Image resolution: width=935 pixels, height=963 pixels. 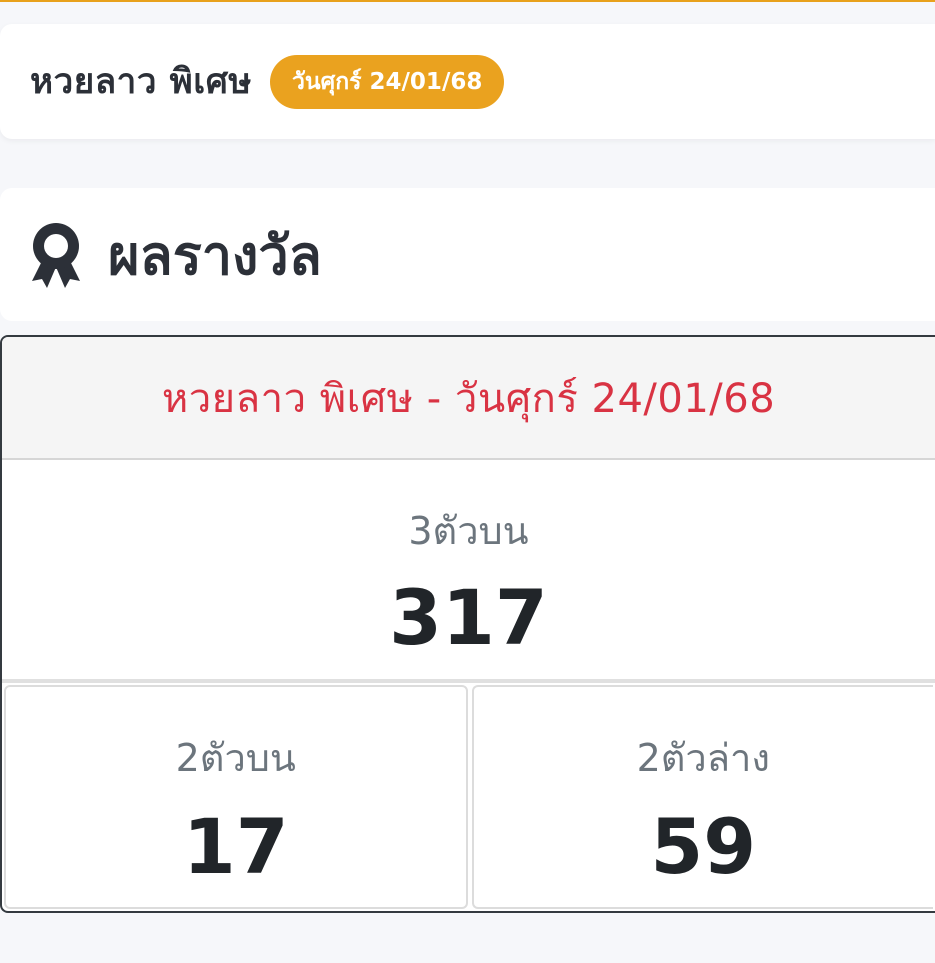 I want to click on two-top-prize: 2ตัวบน 17, so click(x=236, y=797).